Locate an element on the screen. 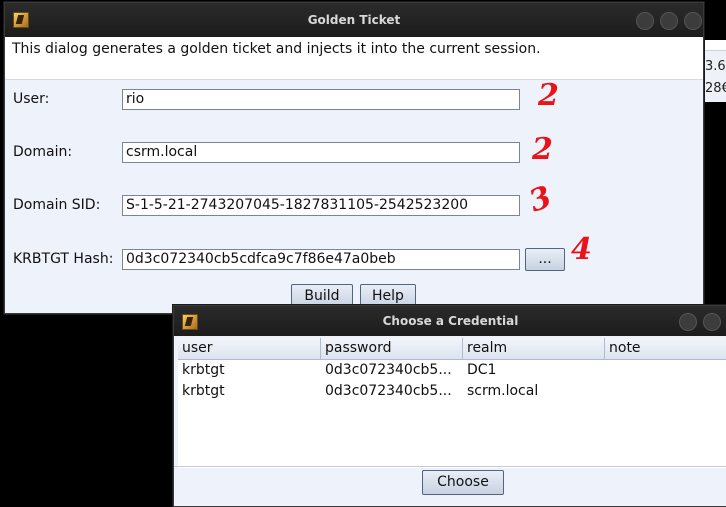  annotation-user: 2 is located at coordinates (548, 95).